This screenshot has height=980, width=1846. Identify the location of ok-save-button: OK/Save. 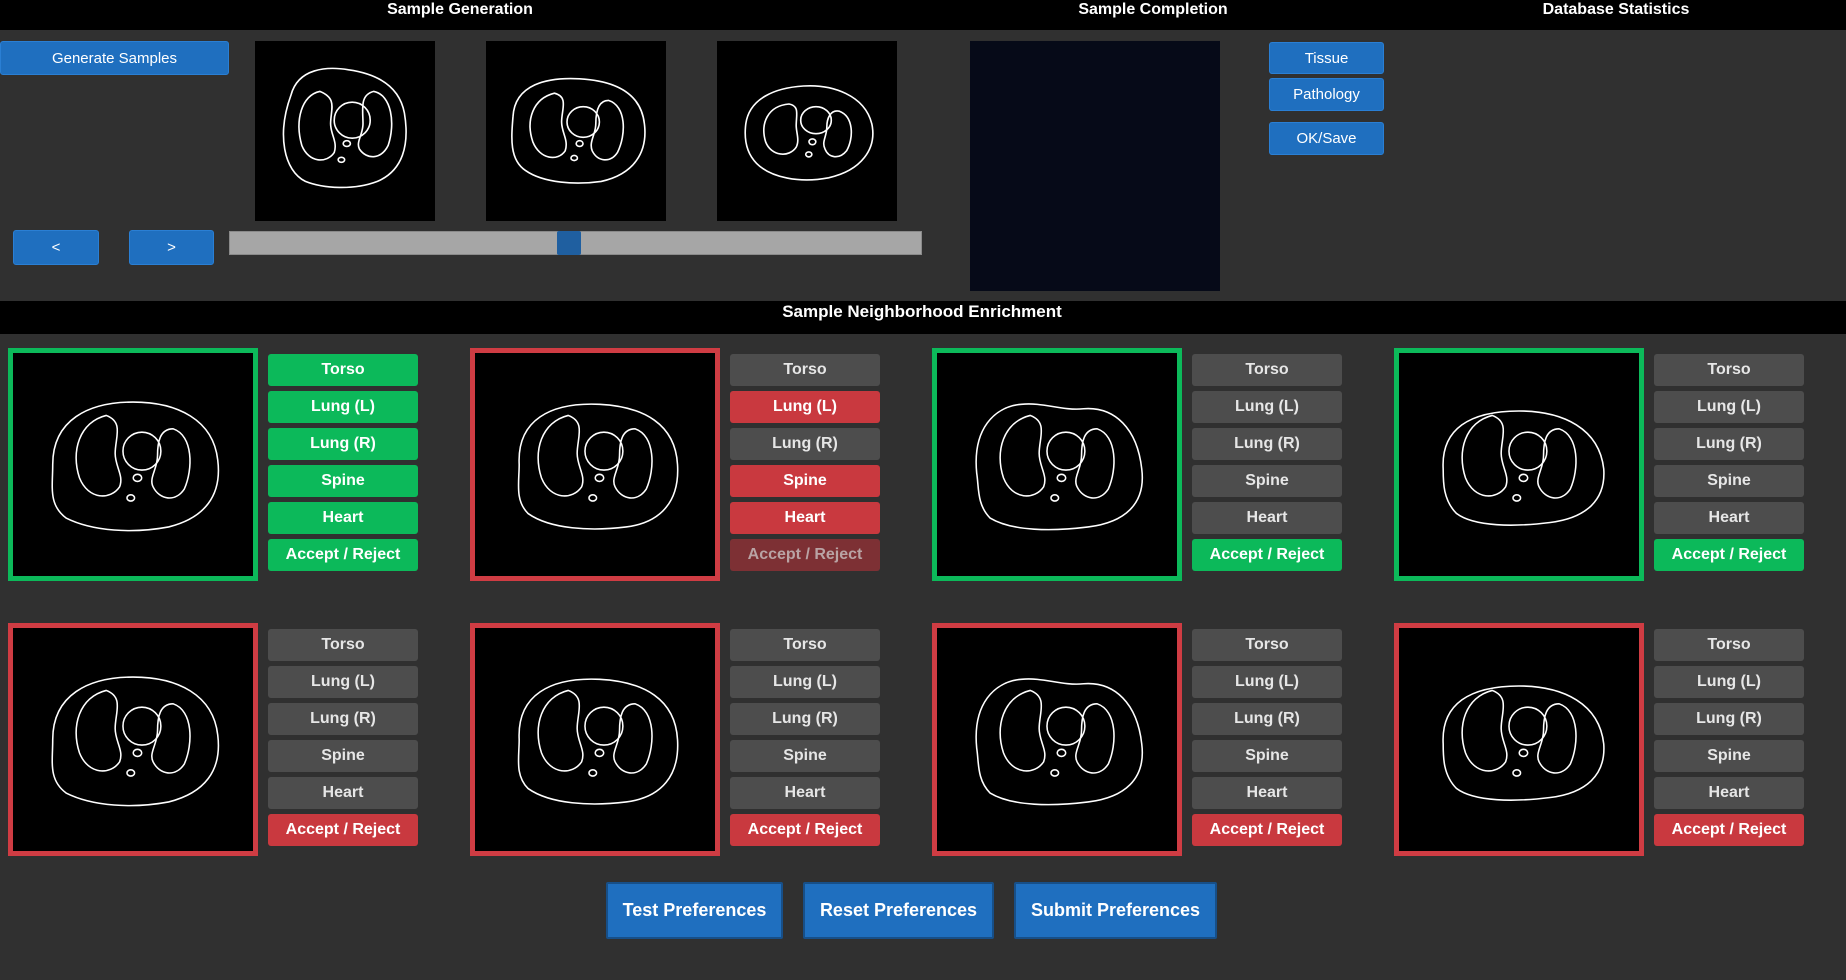
(1326, 138).